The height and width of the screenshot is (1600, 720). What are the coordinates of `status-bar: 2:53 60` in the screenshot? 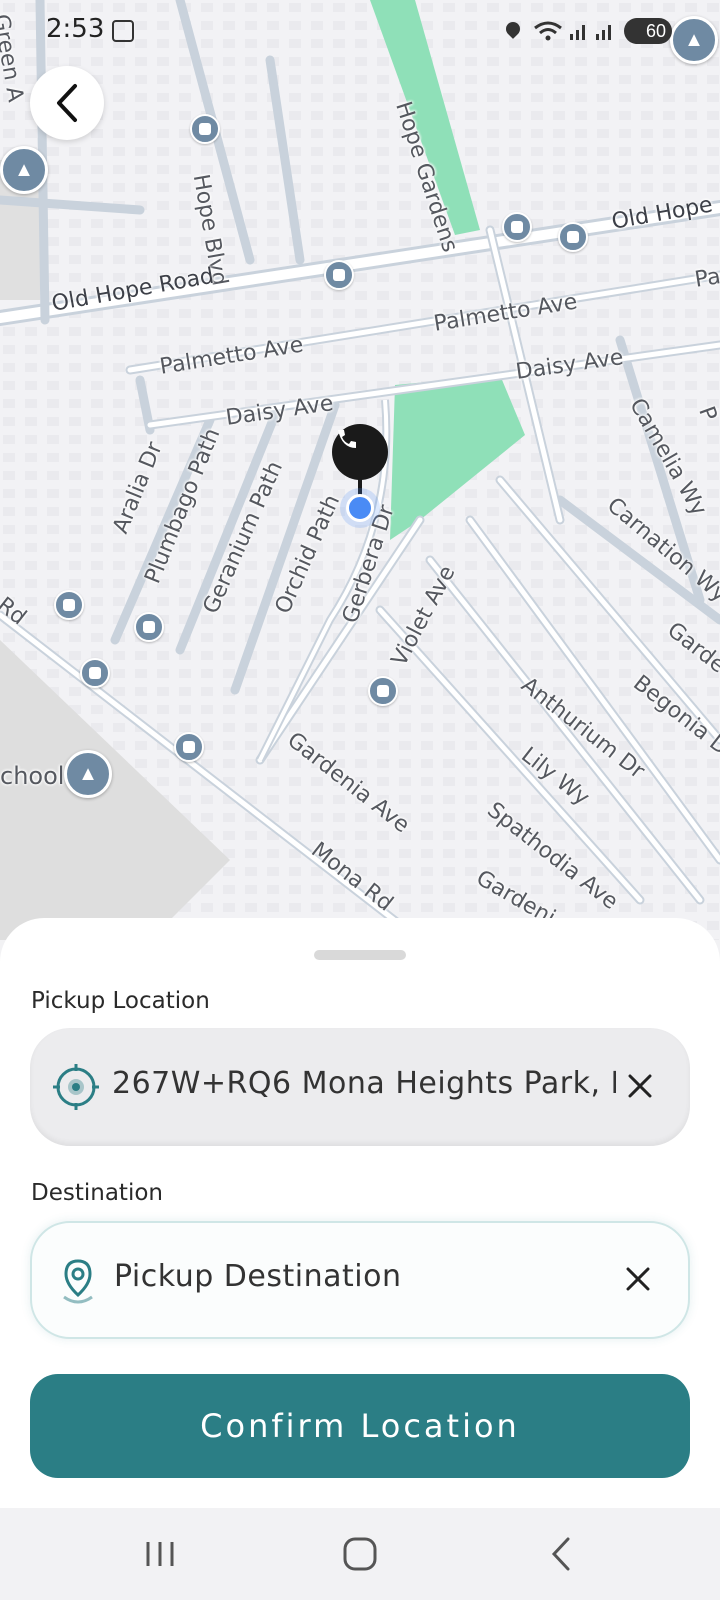 It's located at (360, 32).